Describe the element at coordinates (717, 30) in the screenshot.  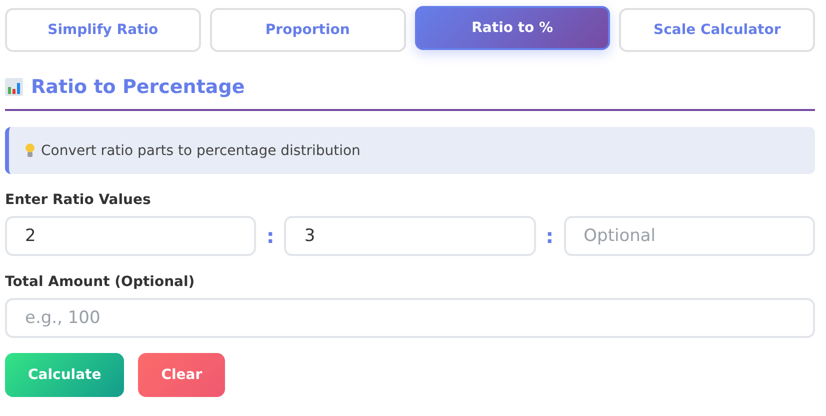
I see `tab: Scale Calculator` at that location.